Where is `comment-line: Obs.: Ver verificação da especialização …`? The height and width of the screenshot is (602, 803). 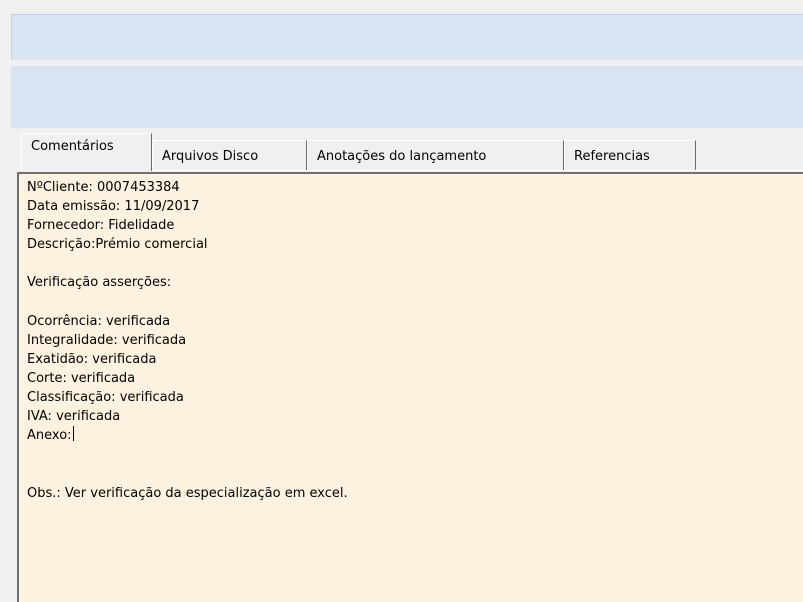 comment-line: Obs.: Ver verificação da especialização … is located at coordinates (187, 493).